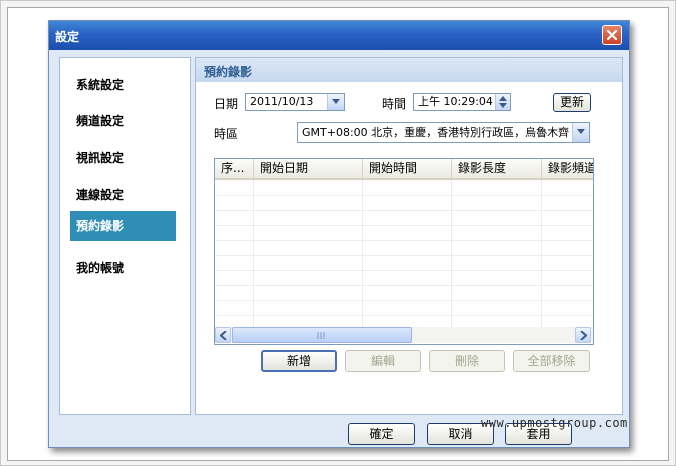 This screenshot has width=676, height=466. Describe the element at coordinates (299, 361) in the screenshot. I see `add-button: 新增` at that location.